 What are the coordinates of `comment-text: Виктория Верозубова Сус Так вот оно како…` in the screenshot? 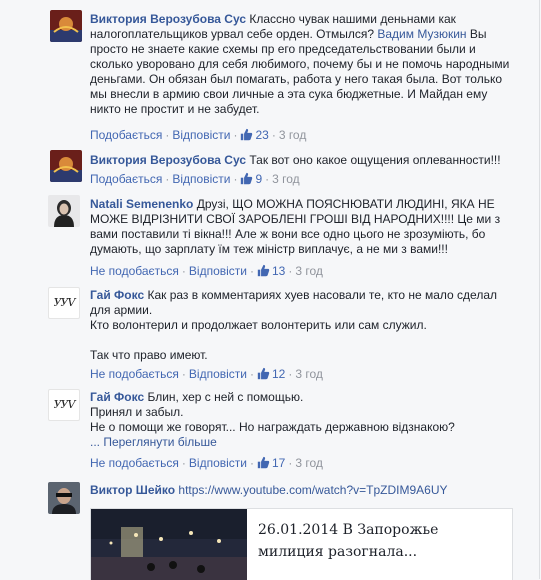 It's located at (295, 160).